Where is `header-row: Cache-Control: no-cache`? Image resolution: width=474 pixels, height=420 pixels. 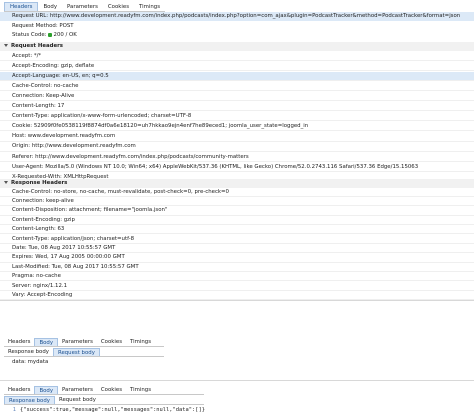
header-row: Cache-Control: no-cache is located at coordinates (237, 87).